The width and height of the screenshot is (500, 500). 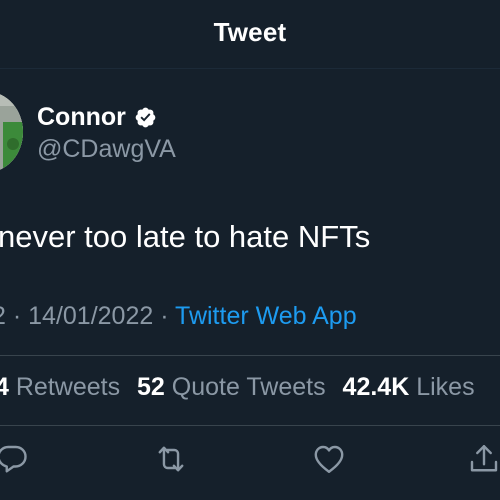 I want to click on reply-icon, so click(x=13, y=459).